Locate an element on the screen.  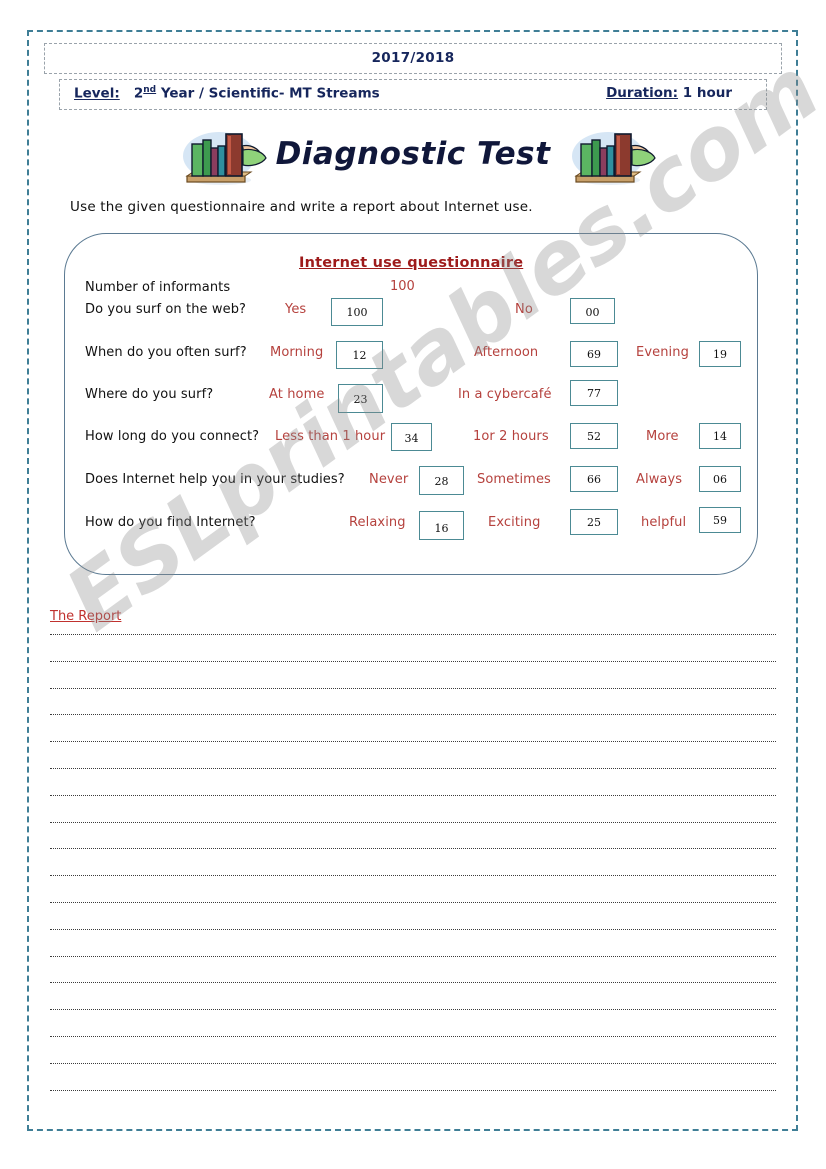
answer-value: 06 is located at coordinates (720, 479).